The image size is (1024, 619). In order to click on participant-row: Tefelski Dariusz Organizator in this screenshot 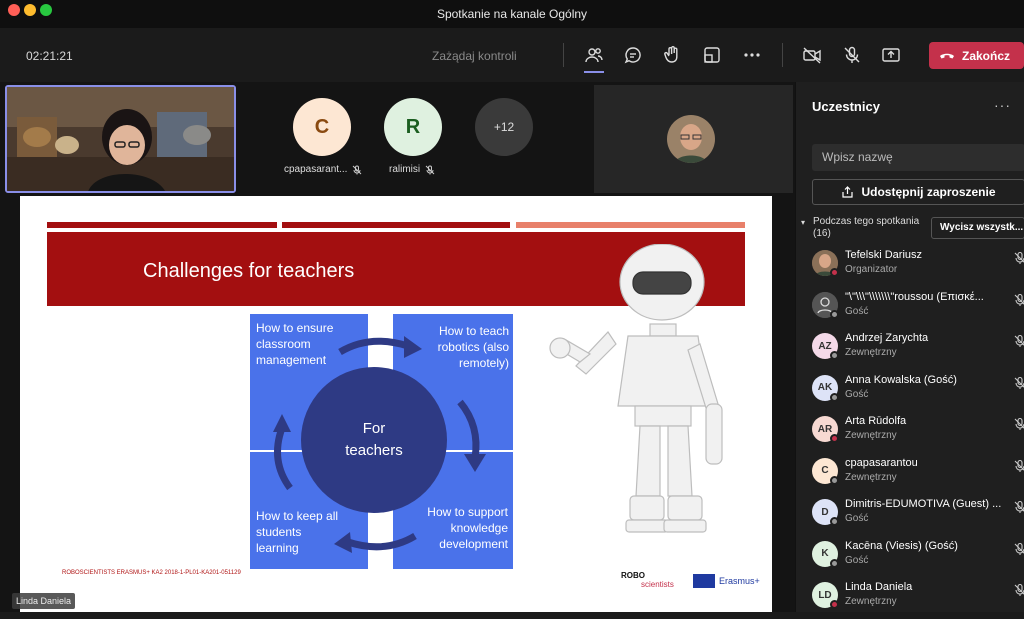, I will do `click(918, 267)`.